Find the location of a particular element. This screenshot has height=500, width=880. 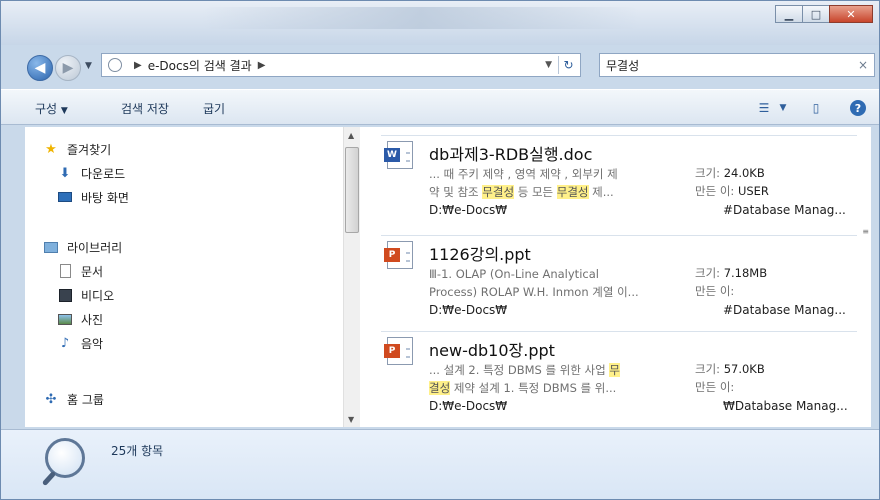

preview-pane-button: ▯ is located at coordinates (816, 108).